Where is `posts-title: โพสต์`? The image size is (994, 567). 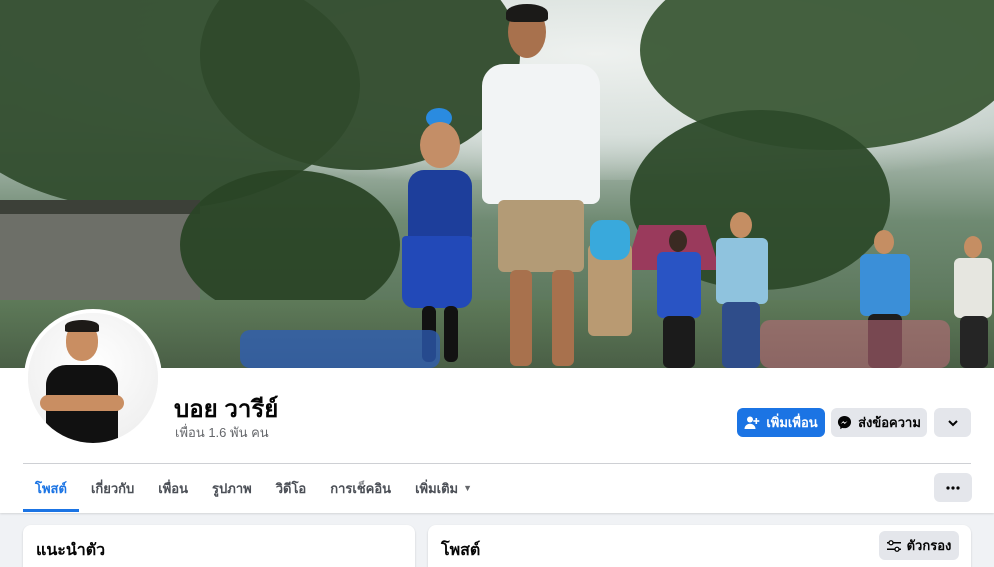
posts-title: โพสต์ is located at coordinates (461, 550).